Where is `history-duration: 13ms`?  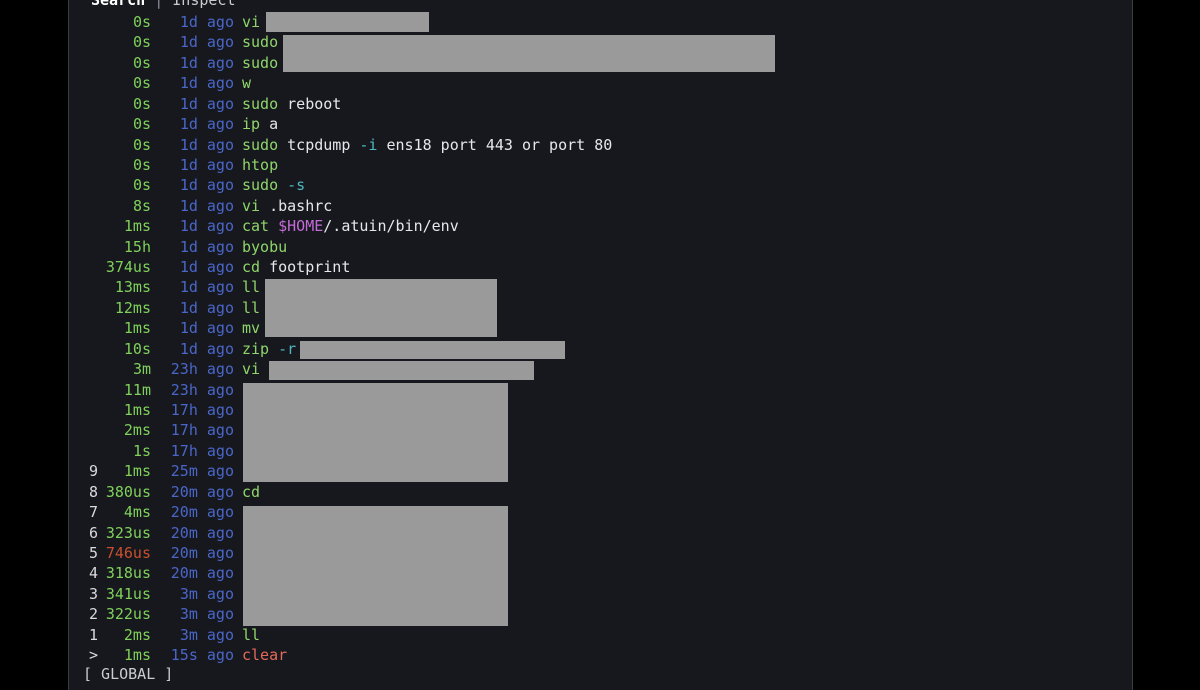 history-duration: 13ms is located at coordinates (132, 287).